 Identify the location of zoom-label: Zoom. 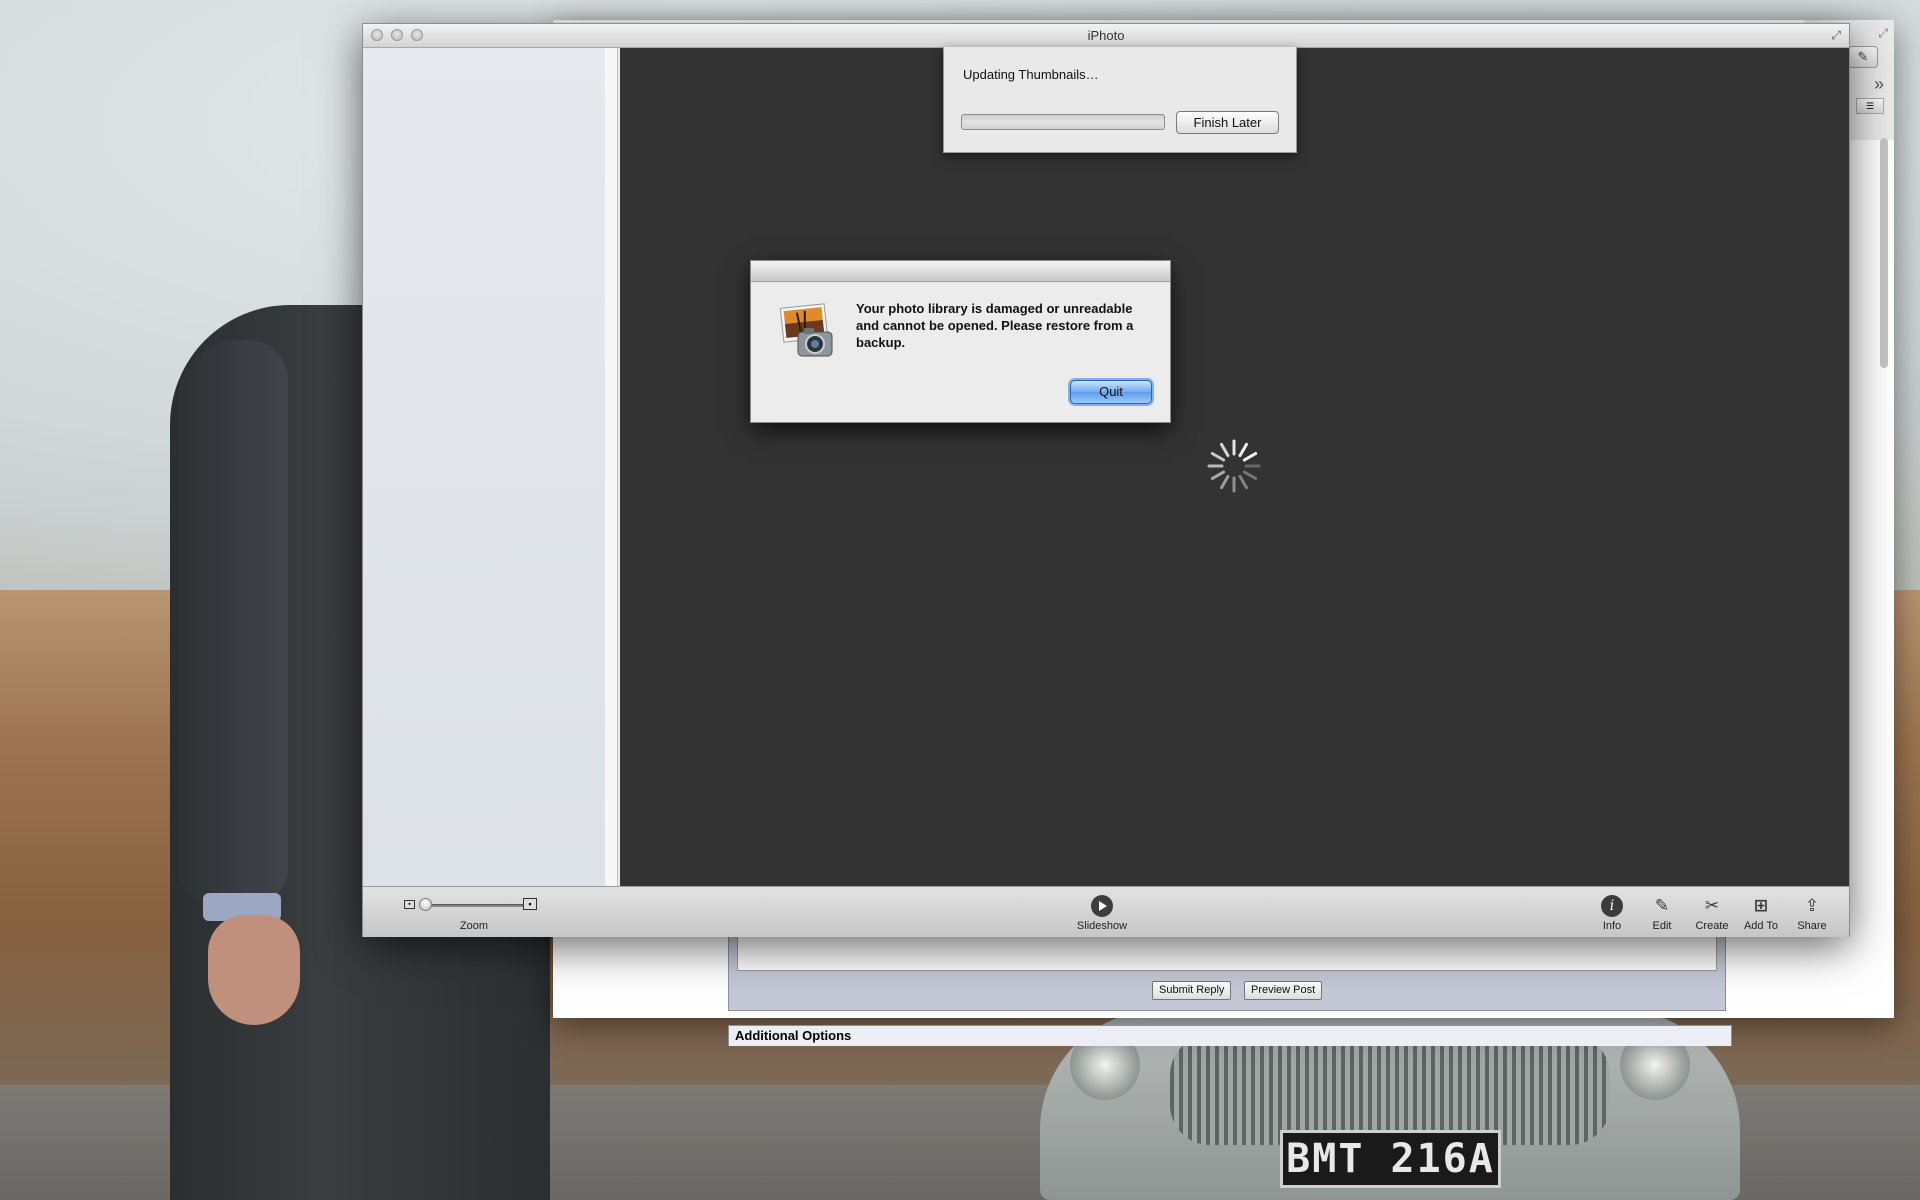
(474, 926).